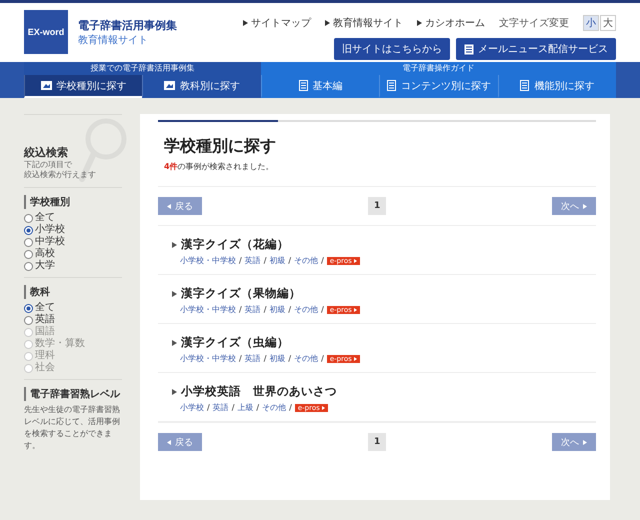 The height and width of the screenshot is (520, 640). What do you see at coordinates (220, 146) in the screenshot?
I see `page-title: 学校種別に探す` at bounding box center [220, 146].